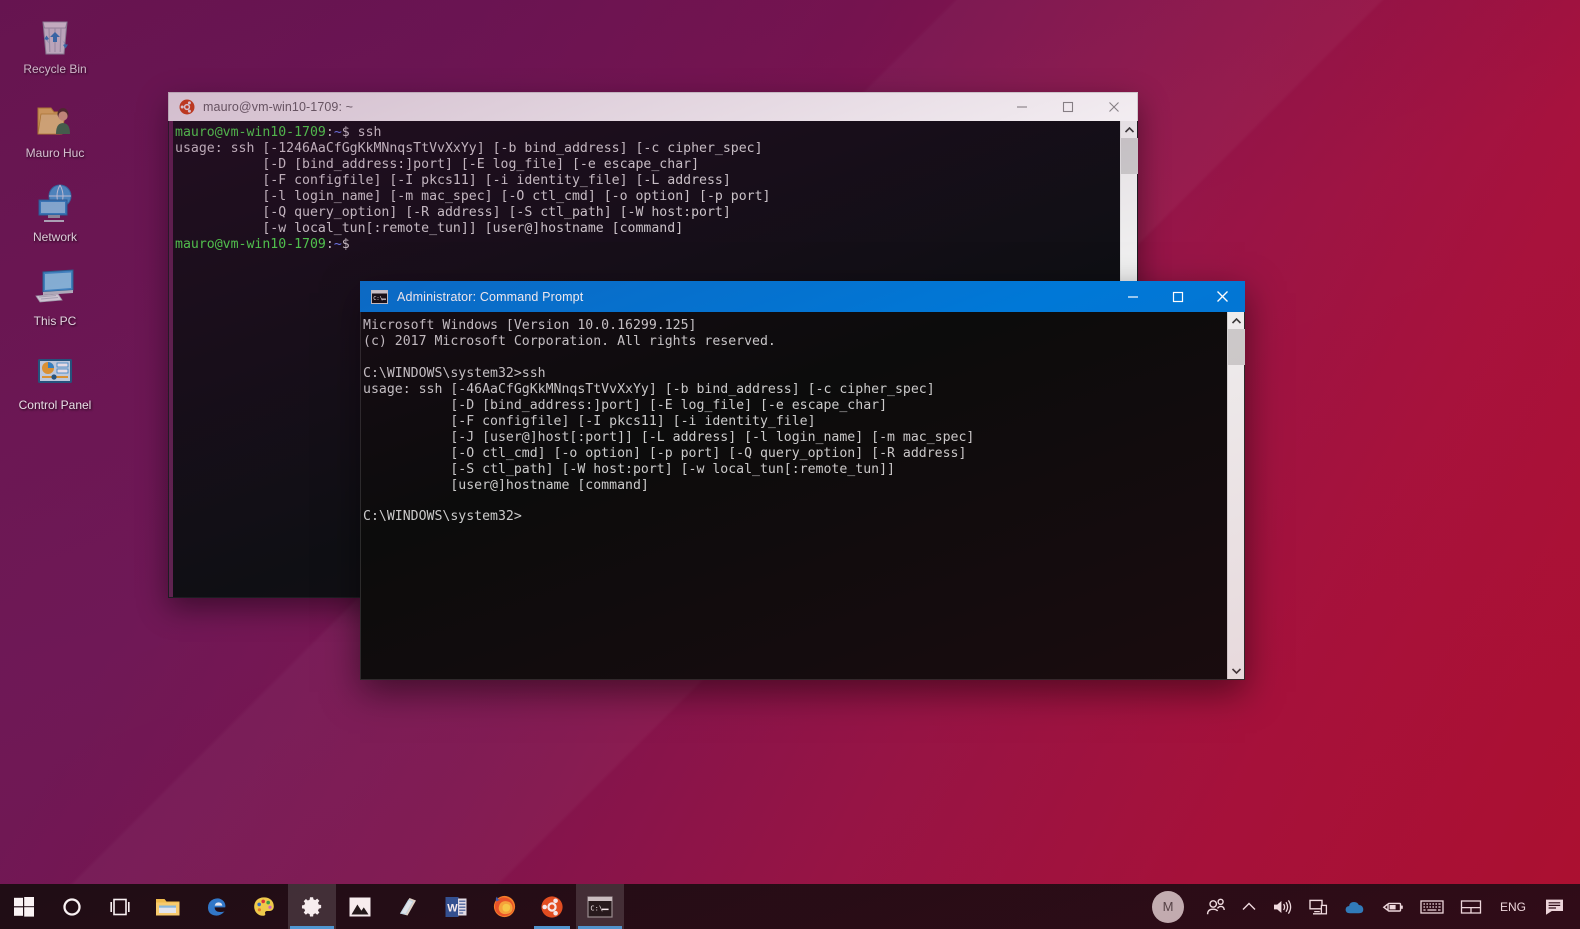  Describe the element at coordinates (1513, 907) in the screenshot. I see `language-indicator: ENG` at that location.